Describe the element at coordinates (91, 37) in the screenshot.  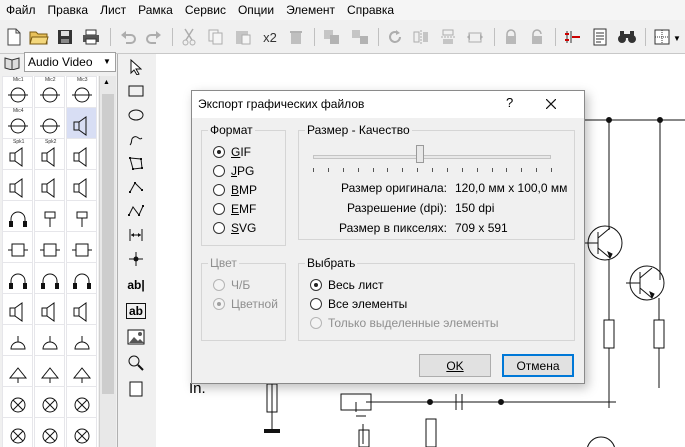
I see `print-icon` at that location.